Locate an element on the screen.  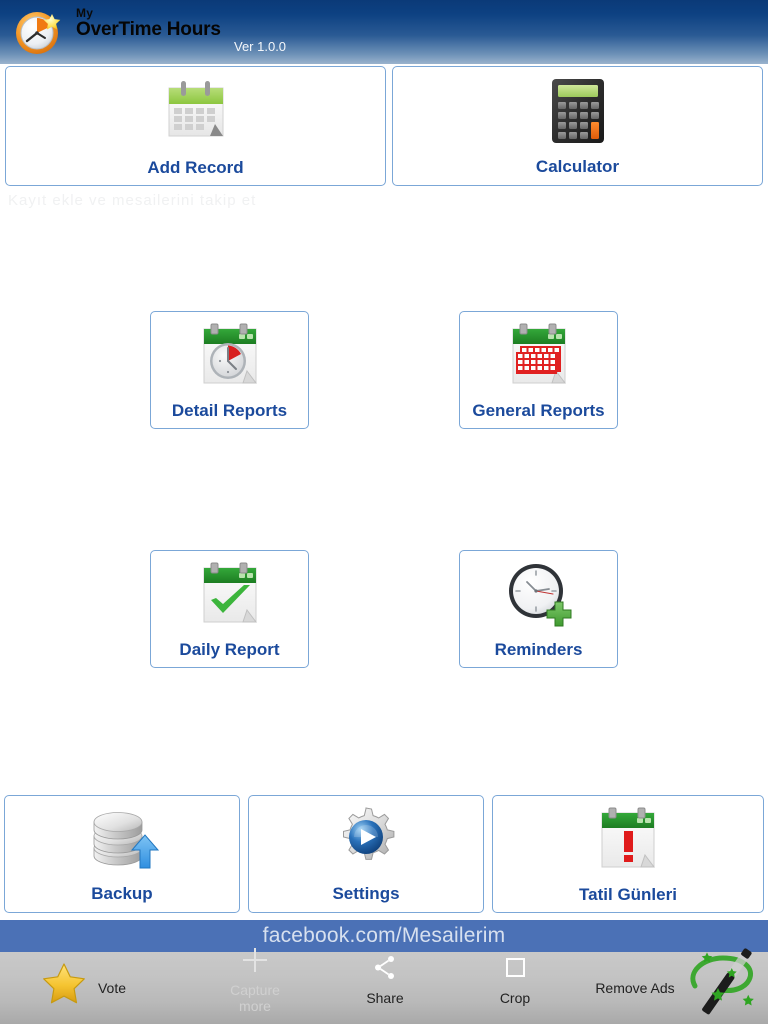
gear-play-icon is located at coordinates (366, 841).